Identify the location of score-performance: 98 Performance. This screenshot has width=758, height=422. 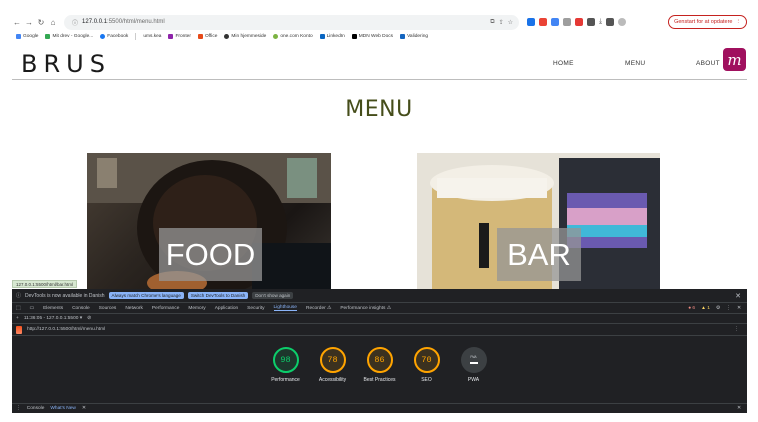
(285, 365).